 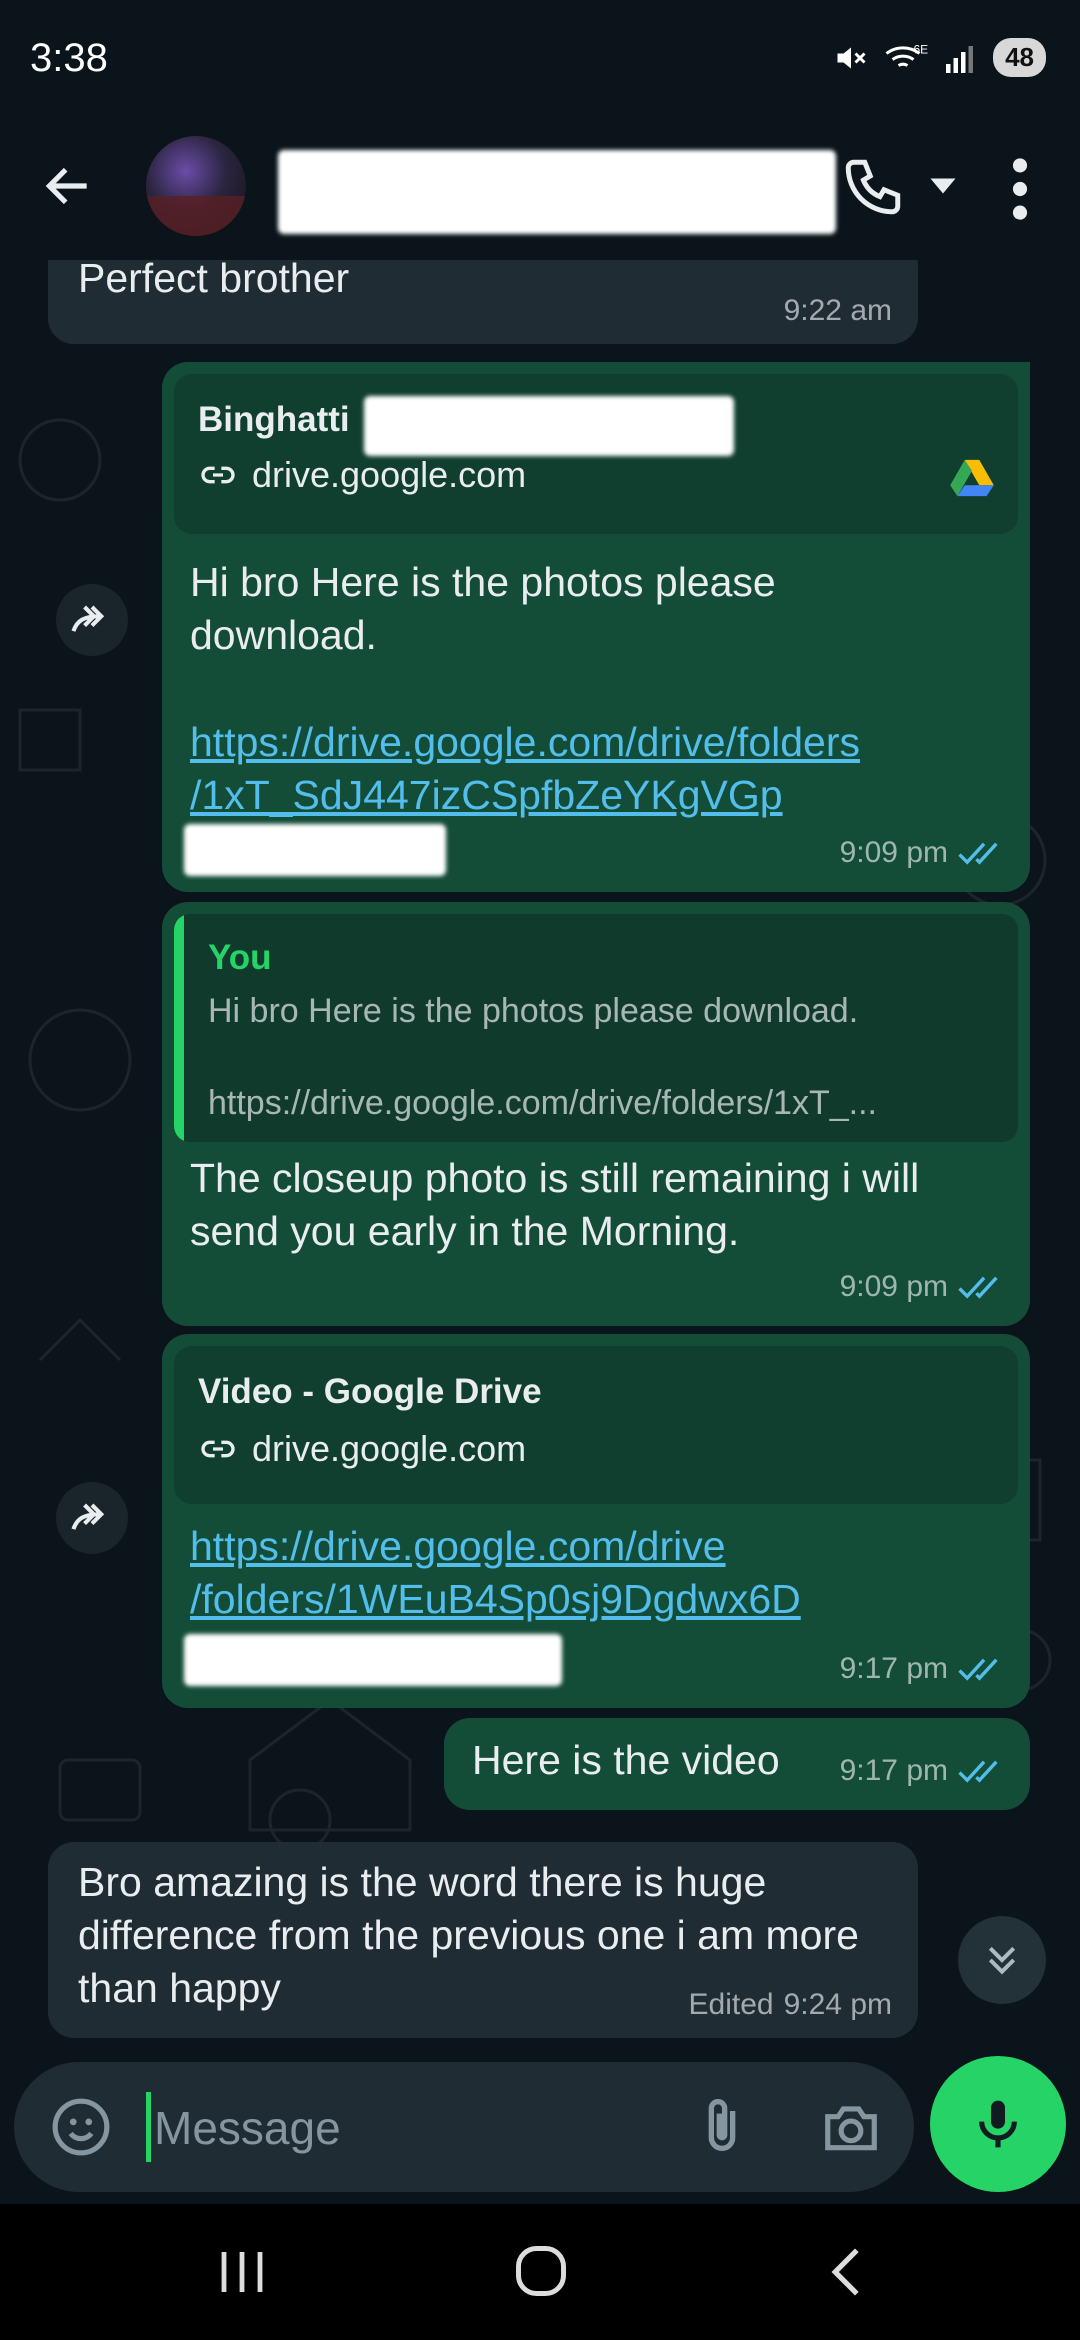 I want to click on system-navigation-bar, so click(x=540, y=2272).